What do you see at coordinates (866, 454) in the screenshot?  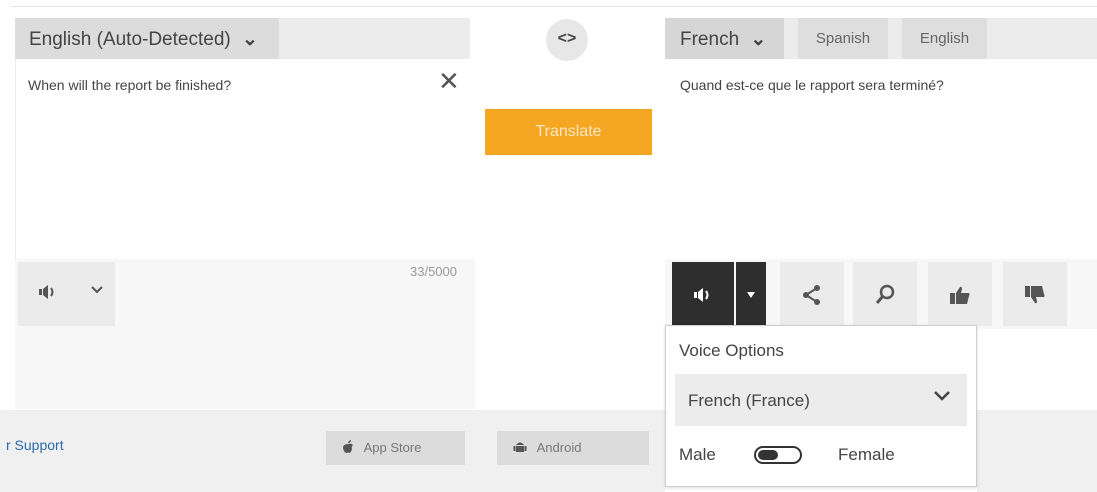 I see `female-label: Female` at bounding box center [866, 454].